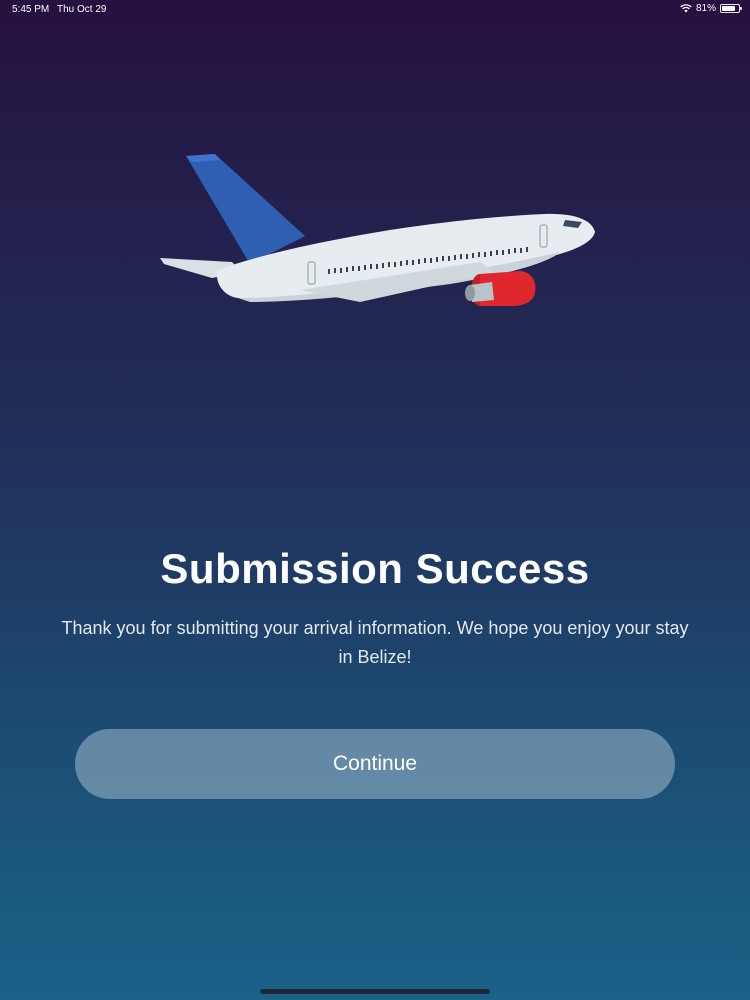  Describe the element at coordinates (741, 8) in the screenshot. I see `battery-cap` at that location.